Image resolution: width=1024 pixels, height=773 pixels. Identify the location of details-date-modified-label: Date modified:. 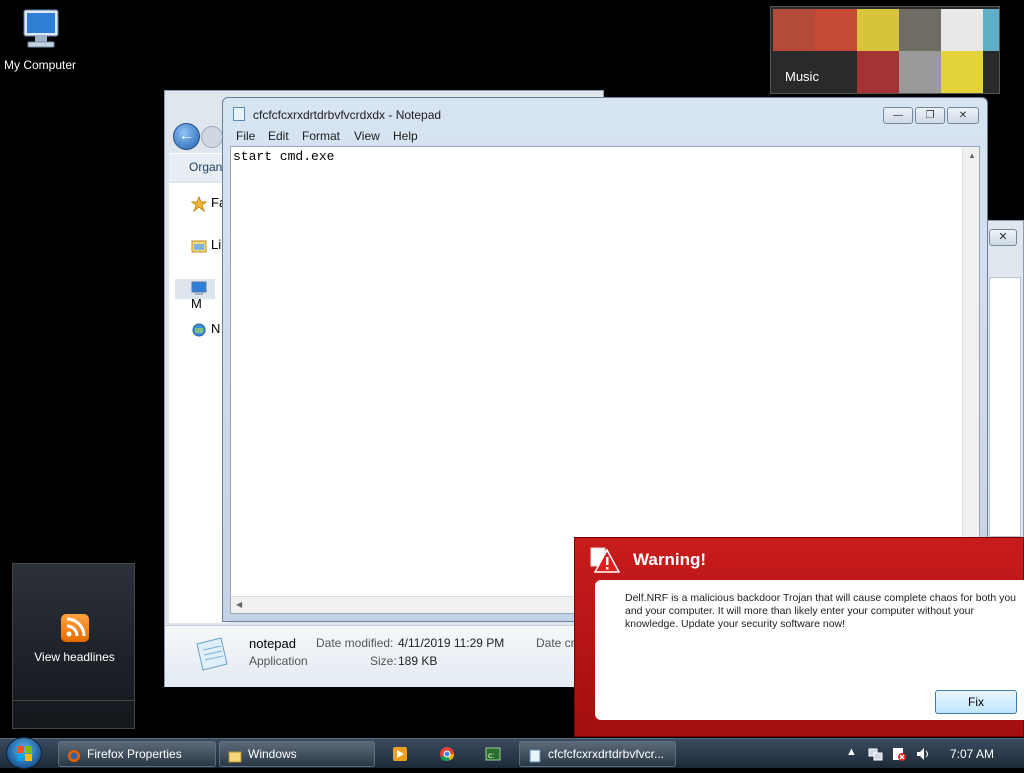
(355, 643).